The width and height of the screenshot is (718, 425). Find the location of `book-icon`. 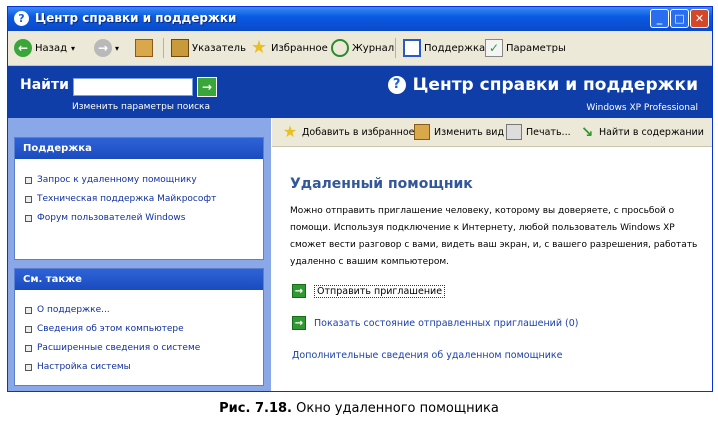

book-icon is located at coordinates (180, 48).